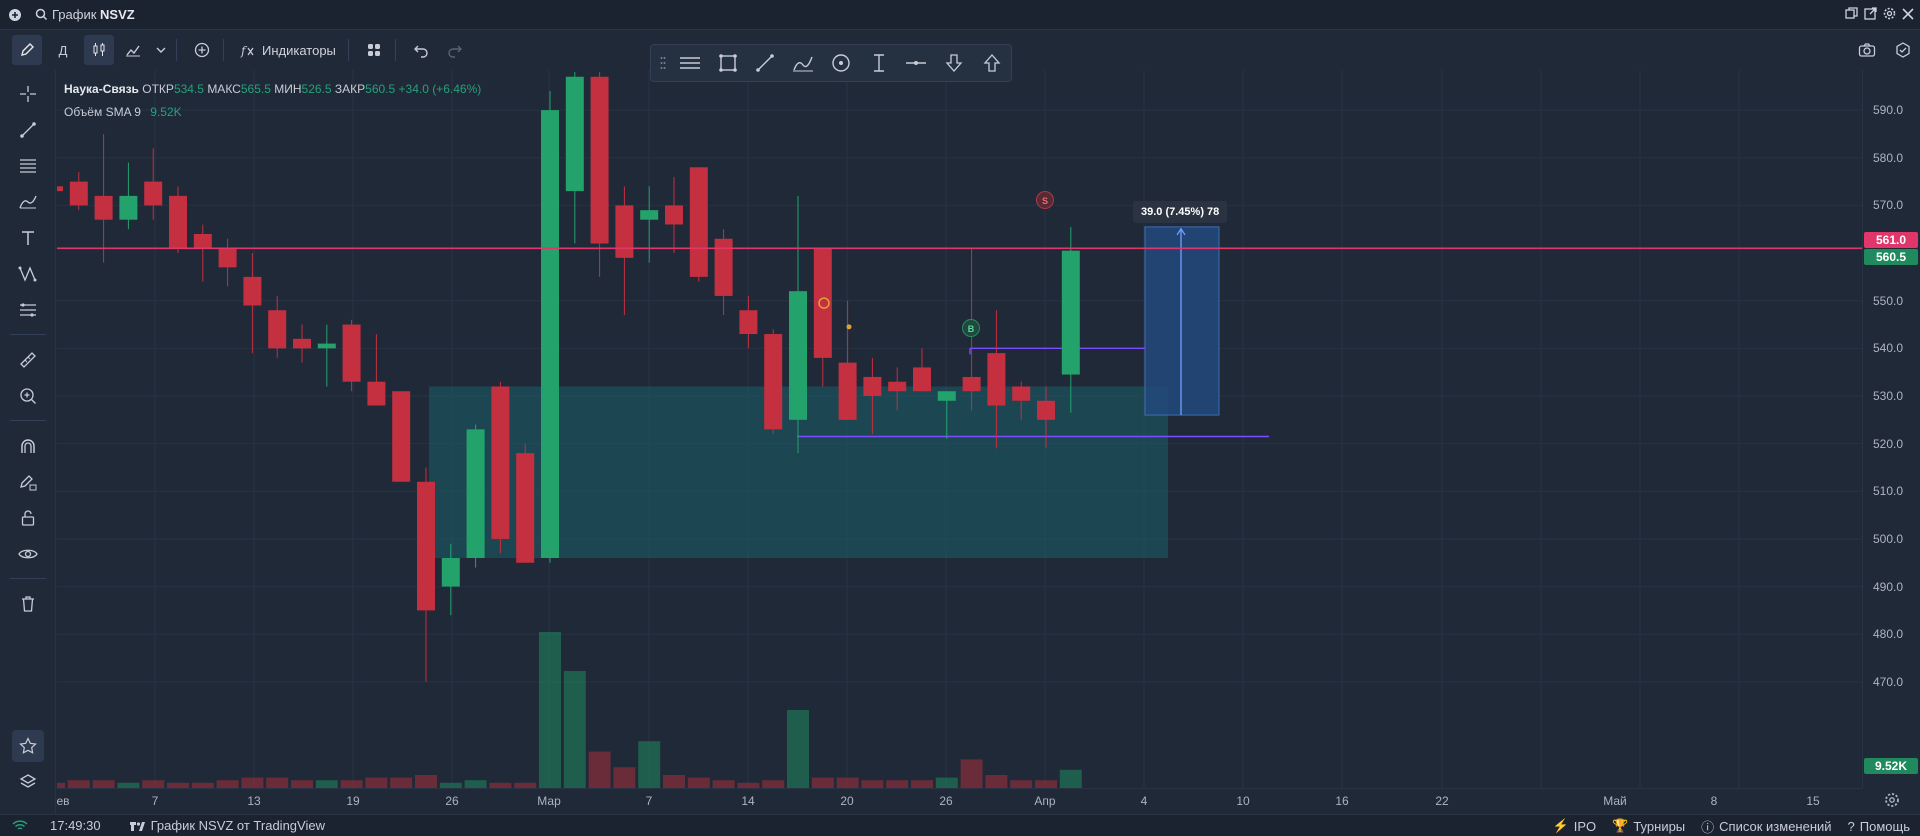 The width and height of the screenshot is (1920, 836). What do you see at coordinates (849, 327) in the screenshot?
I see `alert-dot` at bounding box center [849, 327].